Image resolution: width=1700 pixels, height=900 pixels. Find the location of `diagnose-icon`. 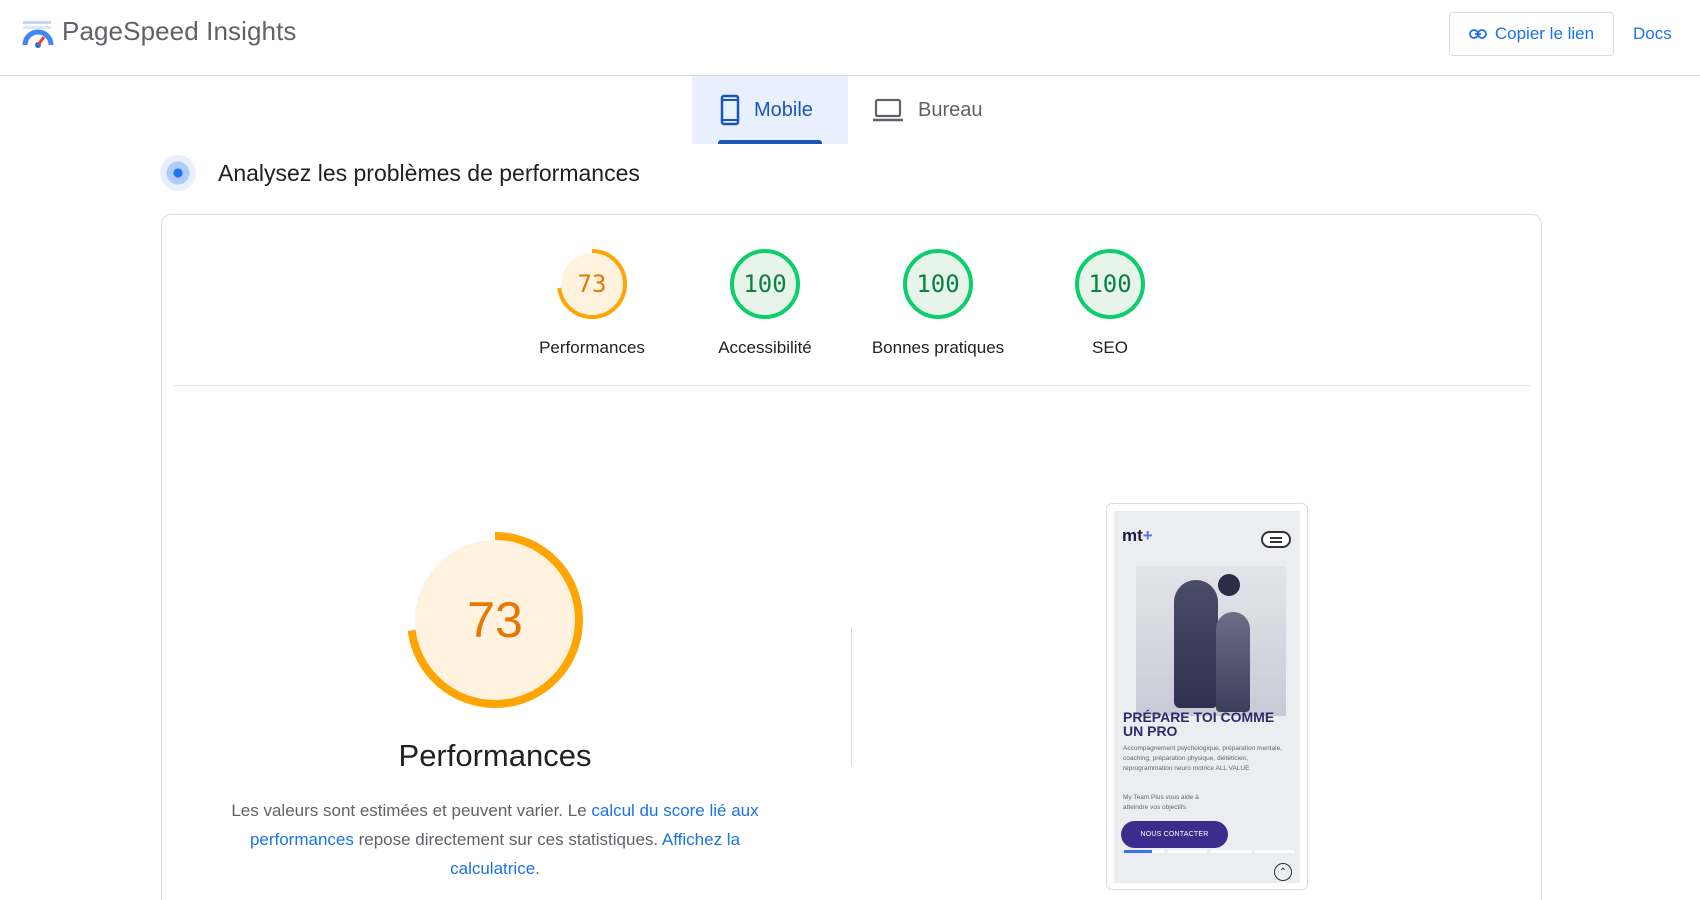

diagnose-icon is located at coordinates (178, 173).